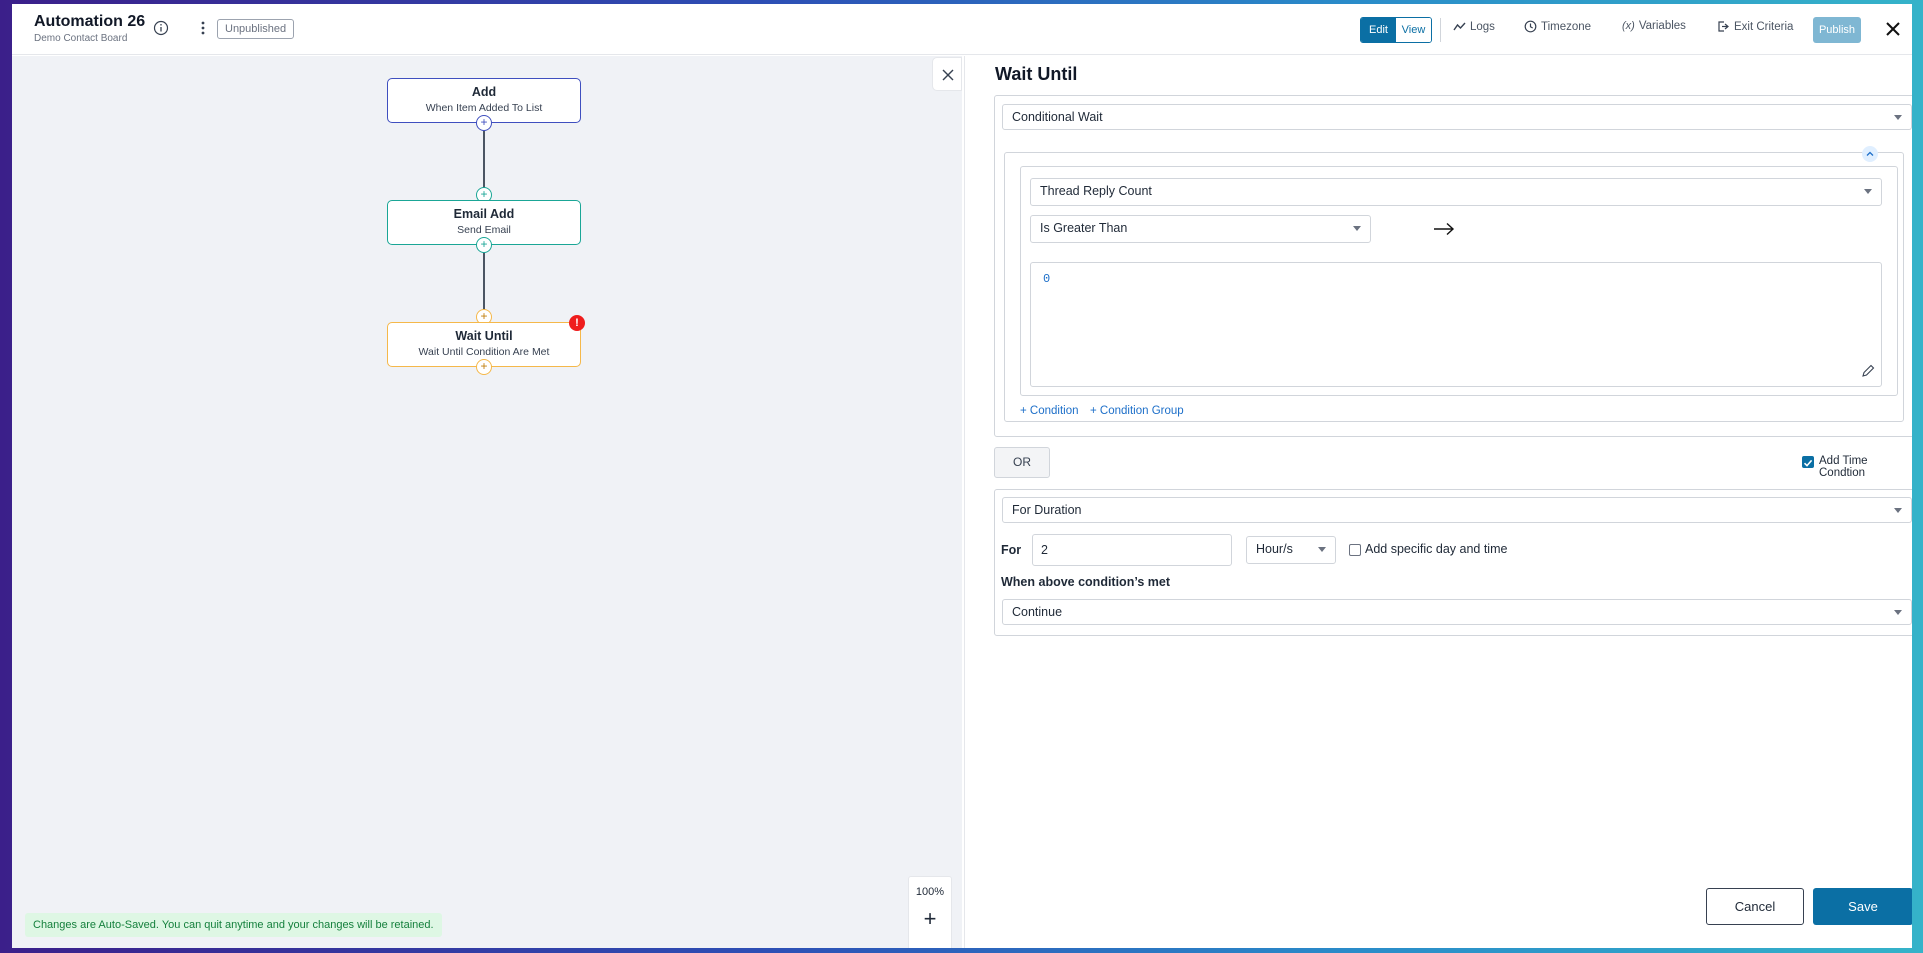 This screenshot has height=953, width=1923. What do you see at coordinates (1057, 117) in the screenshot?
I see `wait-type-value: Conditional Wait` at bounding box center [1057, 117].